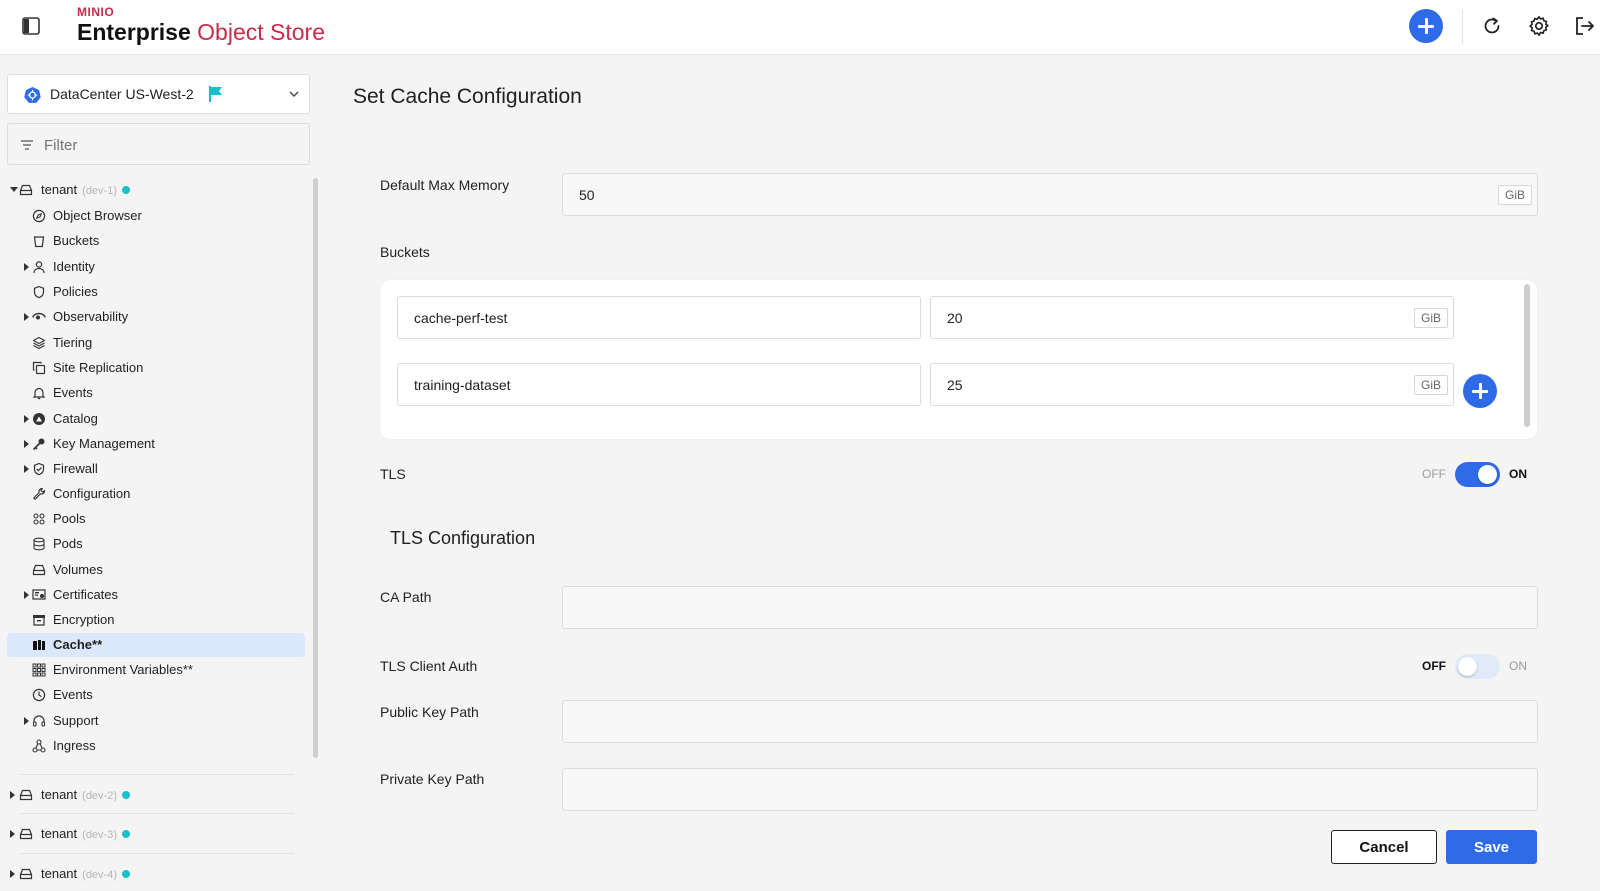 The height and width of the screenshot is (891, 1600). Describe the element at coordinates (587, 195) in the screenshot. I see `default-max-memory-value: 50` at that location.